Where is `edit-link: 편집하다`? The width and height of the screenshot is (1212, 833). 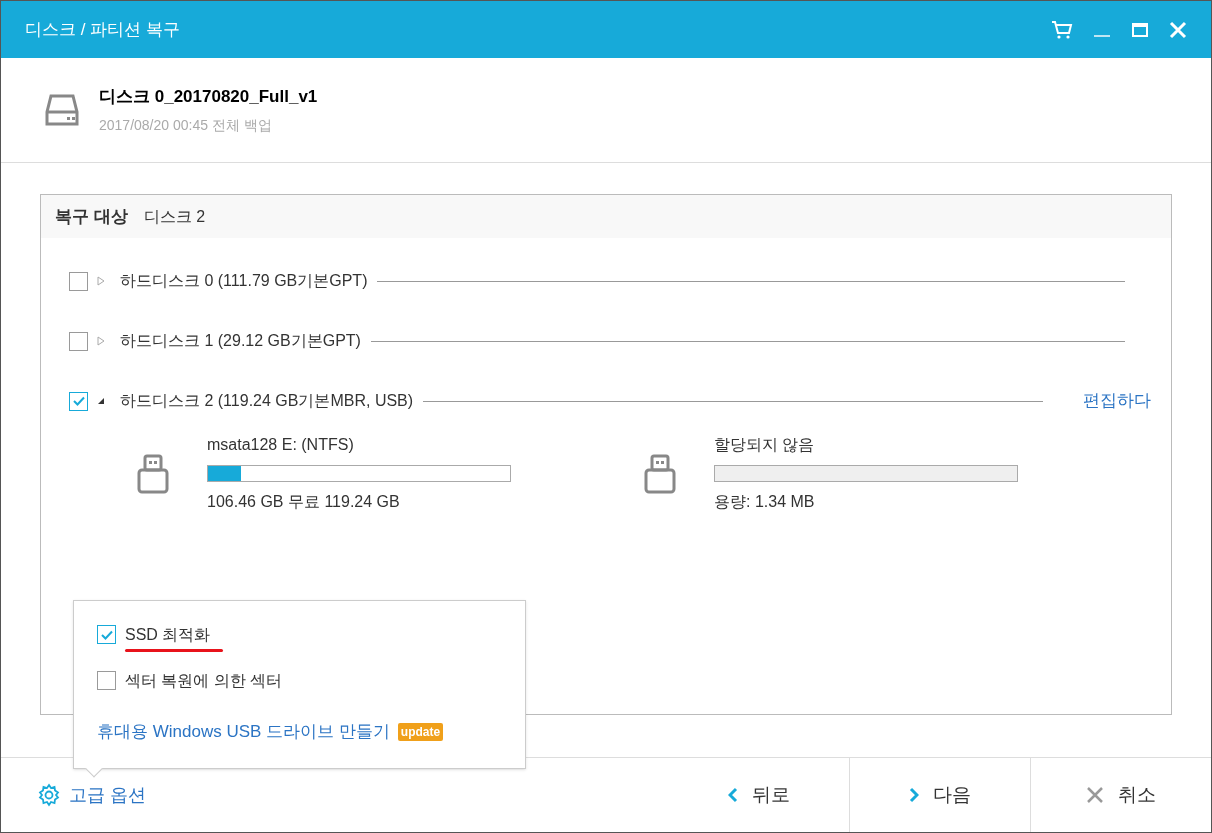
edit-link: 편집하다 is located at coordinates (1117, 401).